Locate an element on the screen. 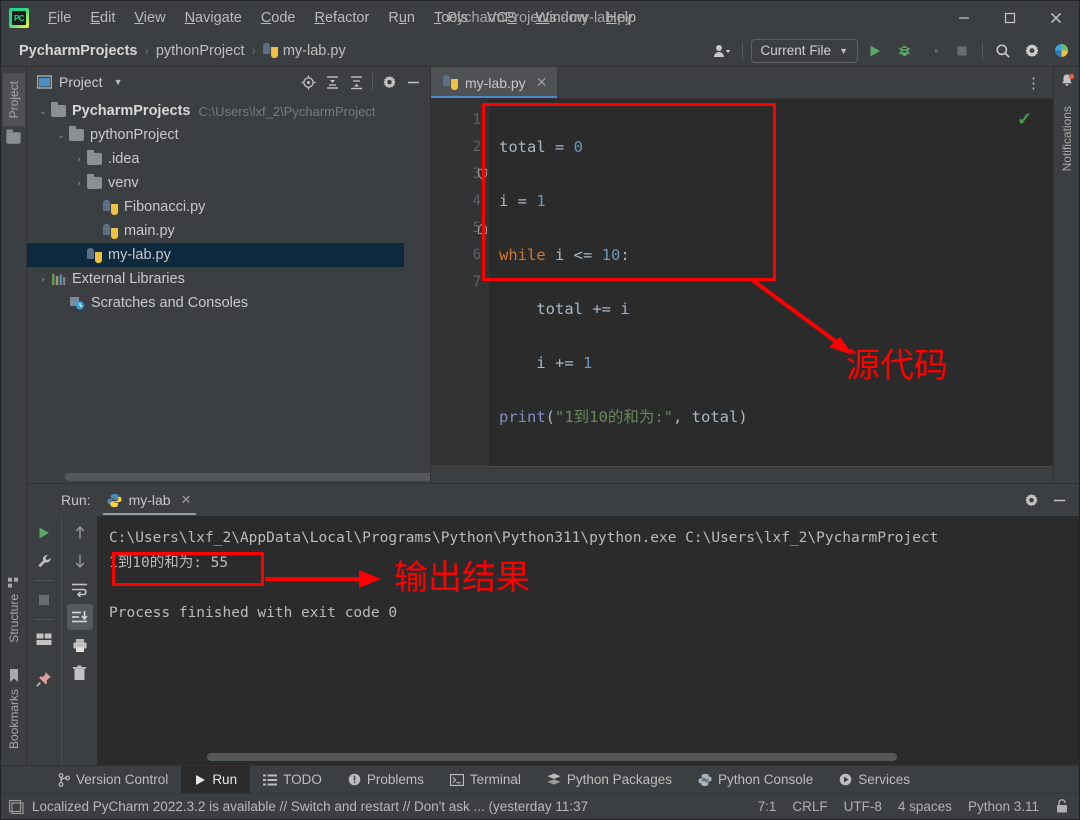 This screenshot has height=820, width=1080. sidebar-item-notifications: Notifications is located at coordinates (1067, 135).